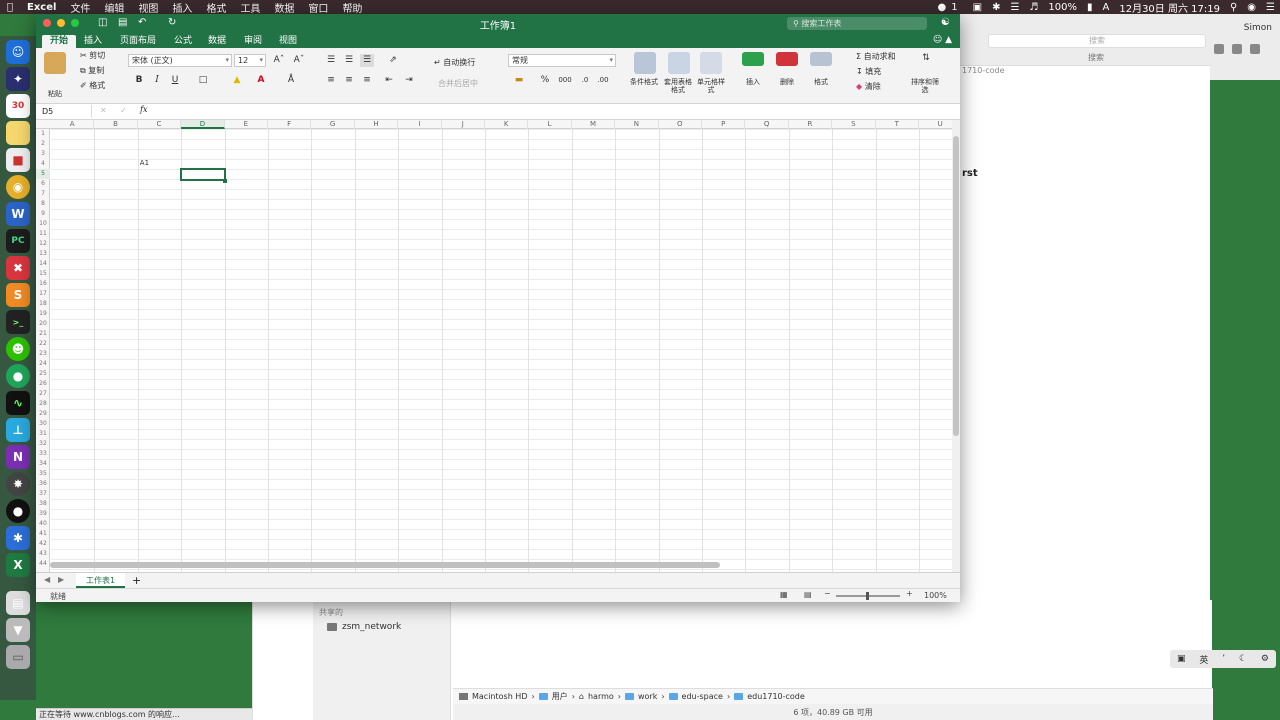 The width and height of the screenshot is (1280, 720). I want to click on name-box: D5, so click(65, 111).